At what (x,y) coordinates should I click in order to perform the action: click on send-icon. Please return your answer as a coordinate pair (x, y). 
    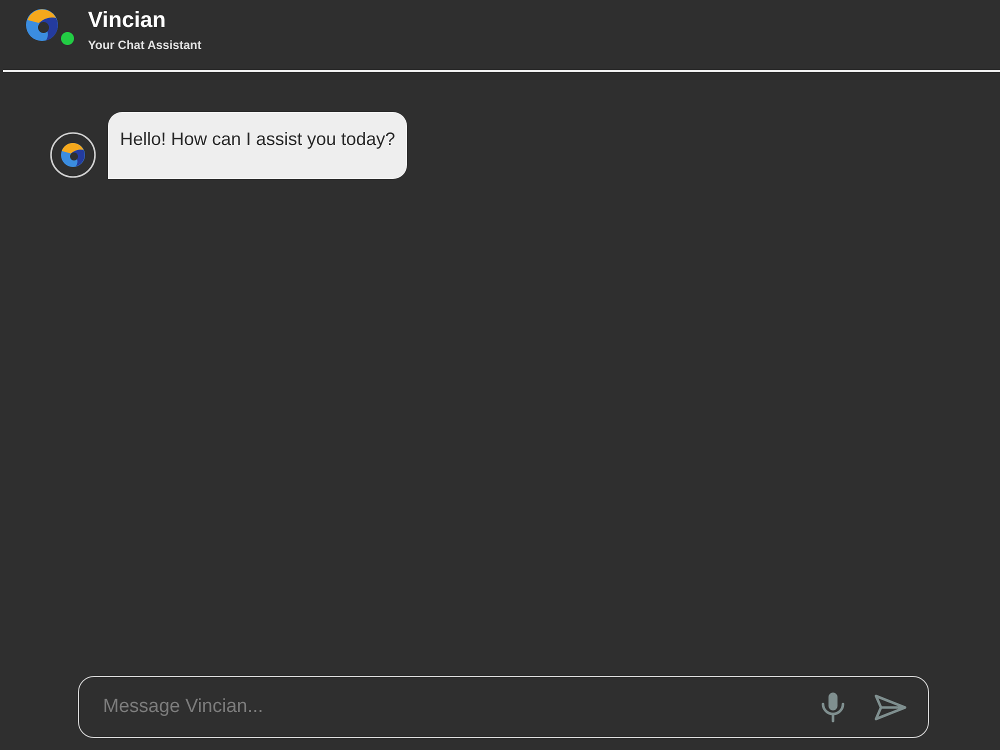
    Looking at the image, I should click on (890, 707).